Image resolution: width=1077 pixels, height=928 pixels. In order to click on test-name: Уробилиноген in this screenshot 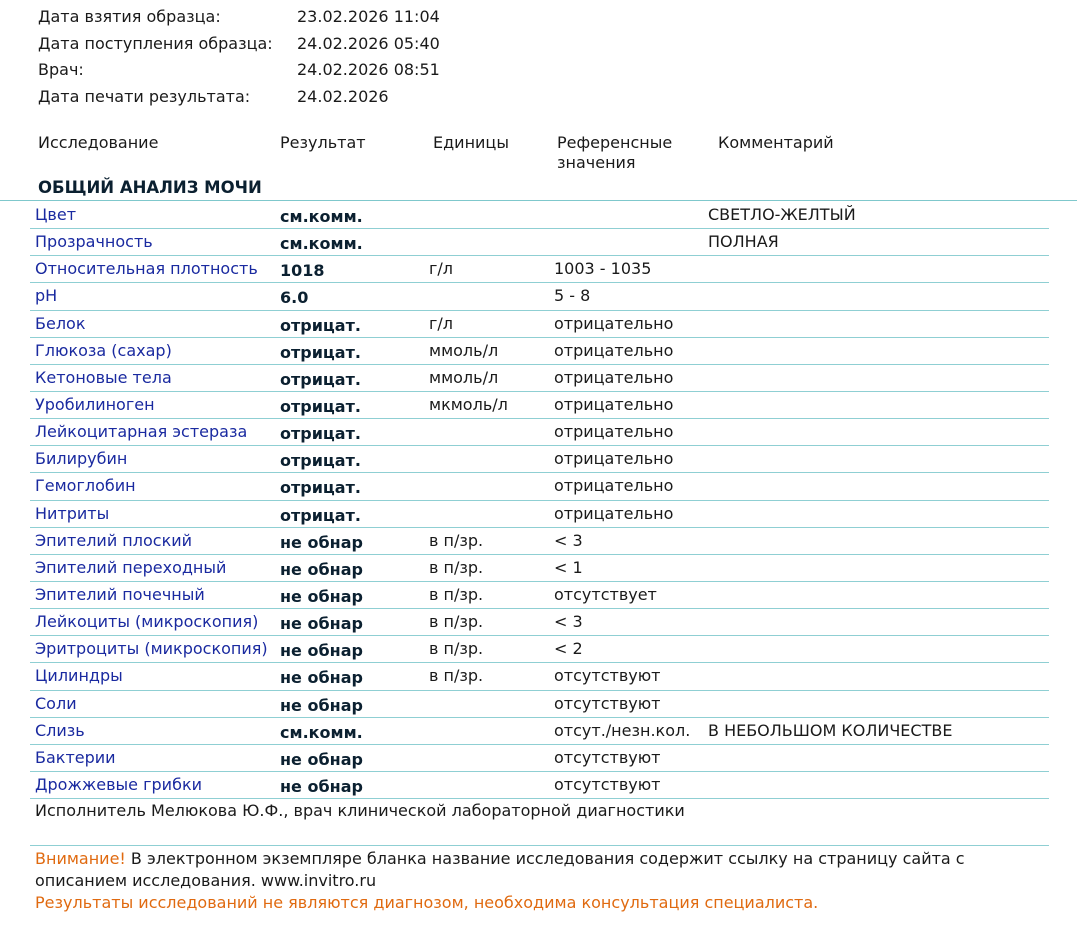, I will do `click(95, 405)`.